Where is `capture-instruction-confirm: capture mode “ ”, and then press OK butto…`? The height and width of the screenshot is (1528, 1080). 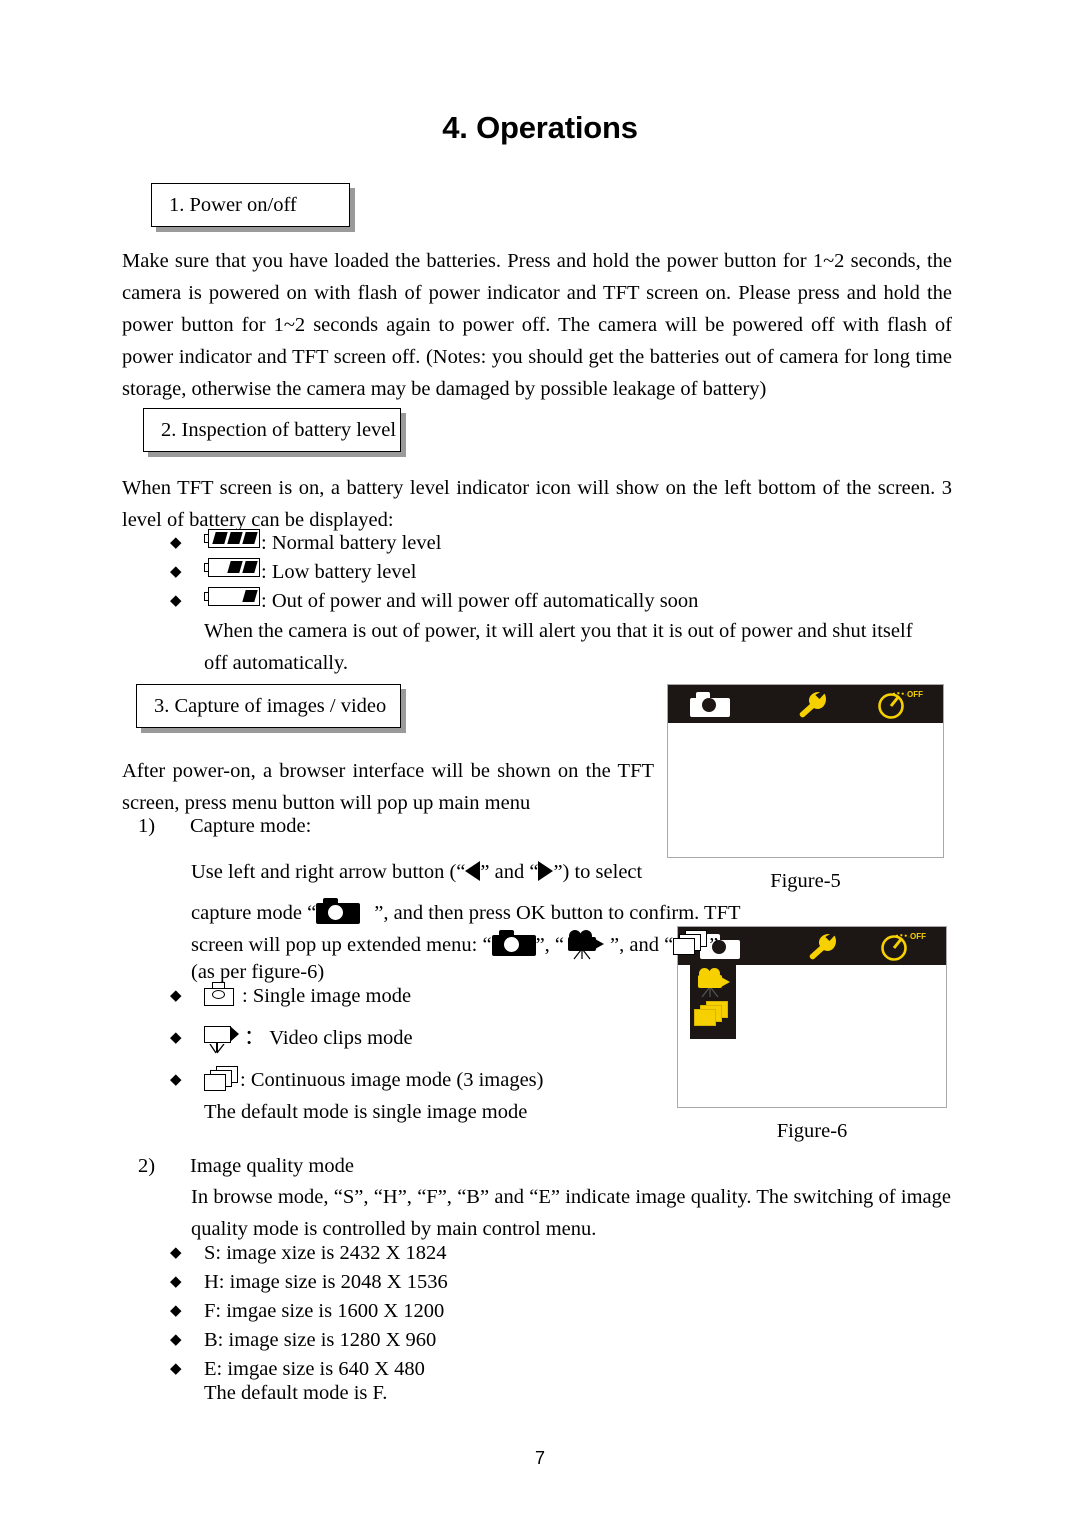 capture-instruction-confirm: capture mode “ ”, and then press OK butto… is located at coordinates (471, 913).